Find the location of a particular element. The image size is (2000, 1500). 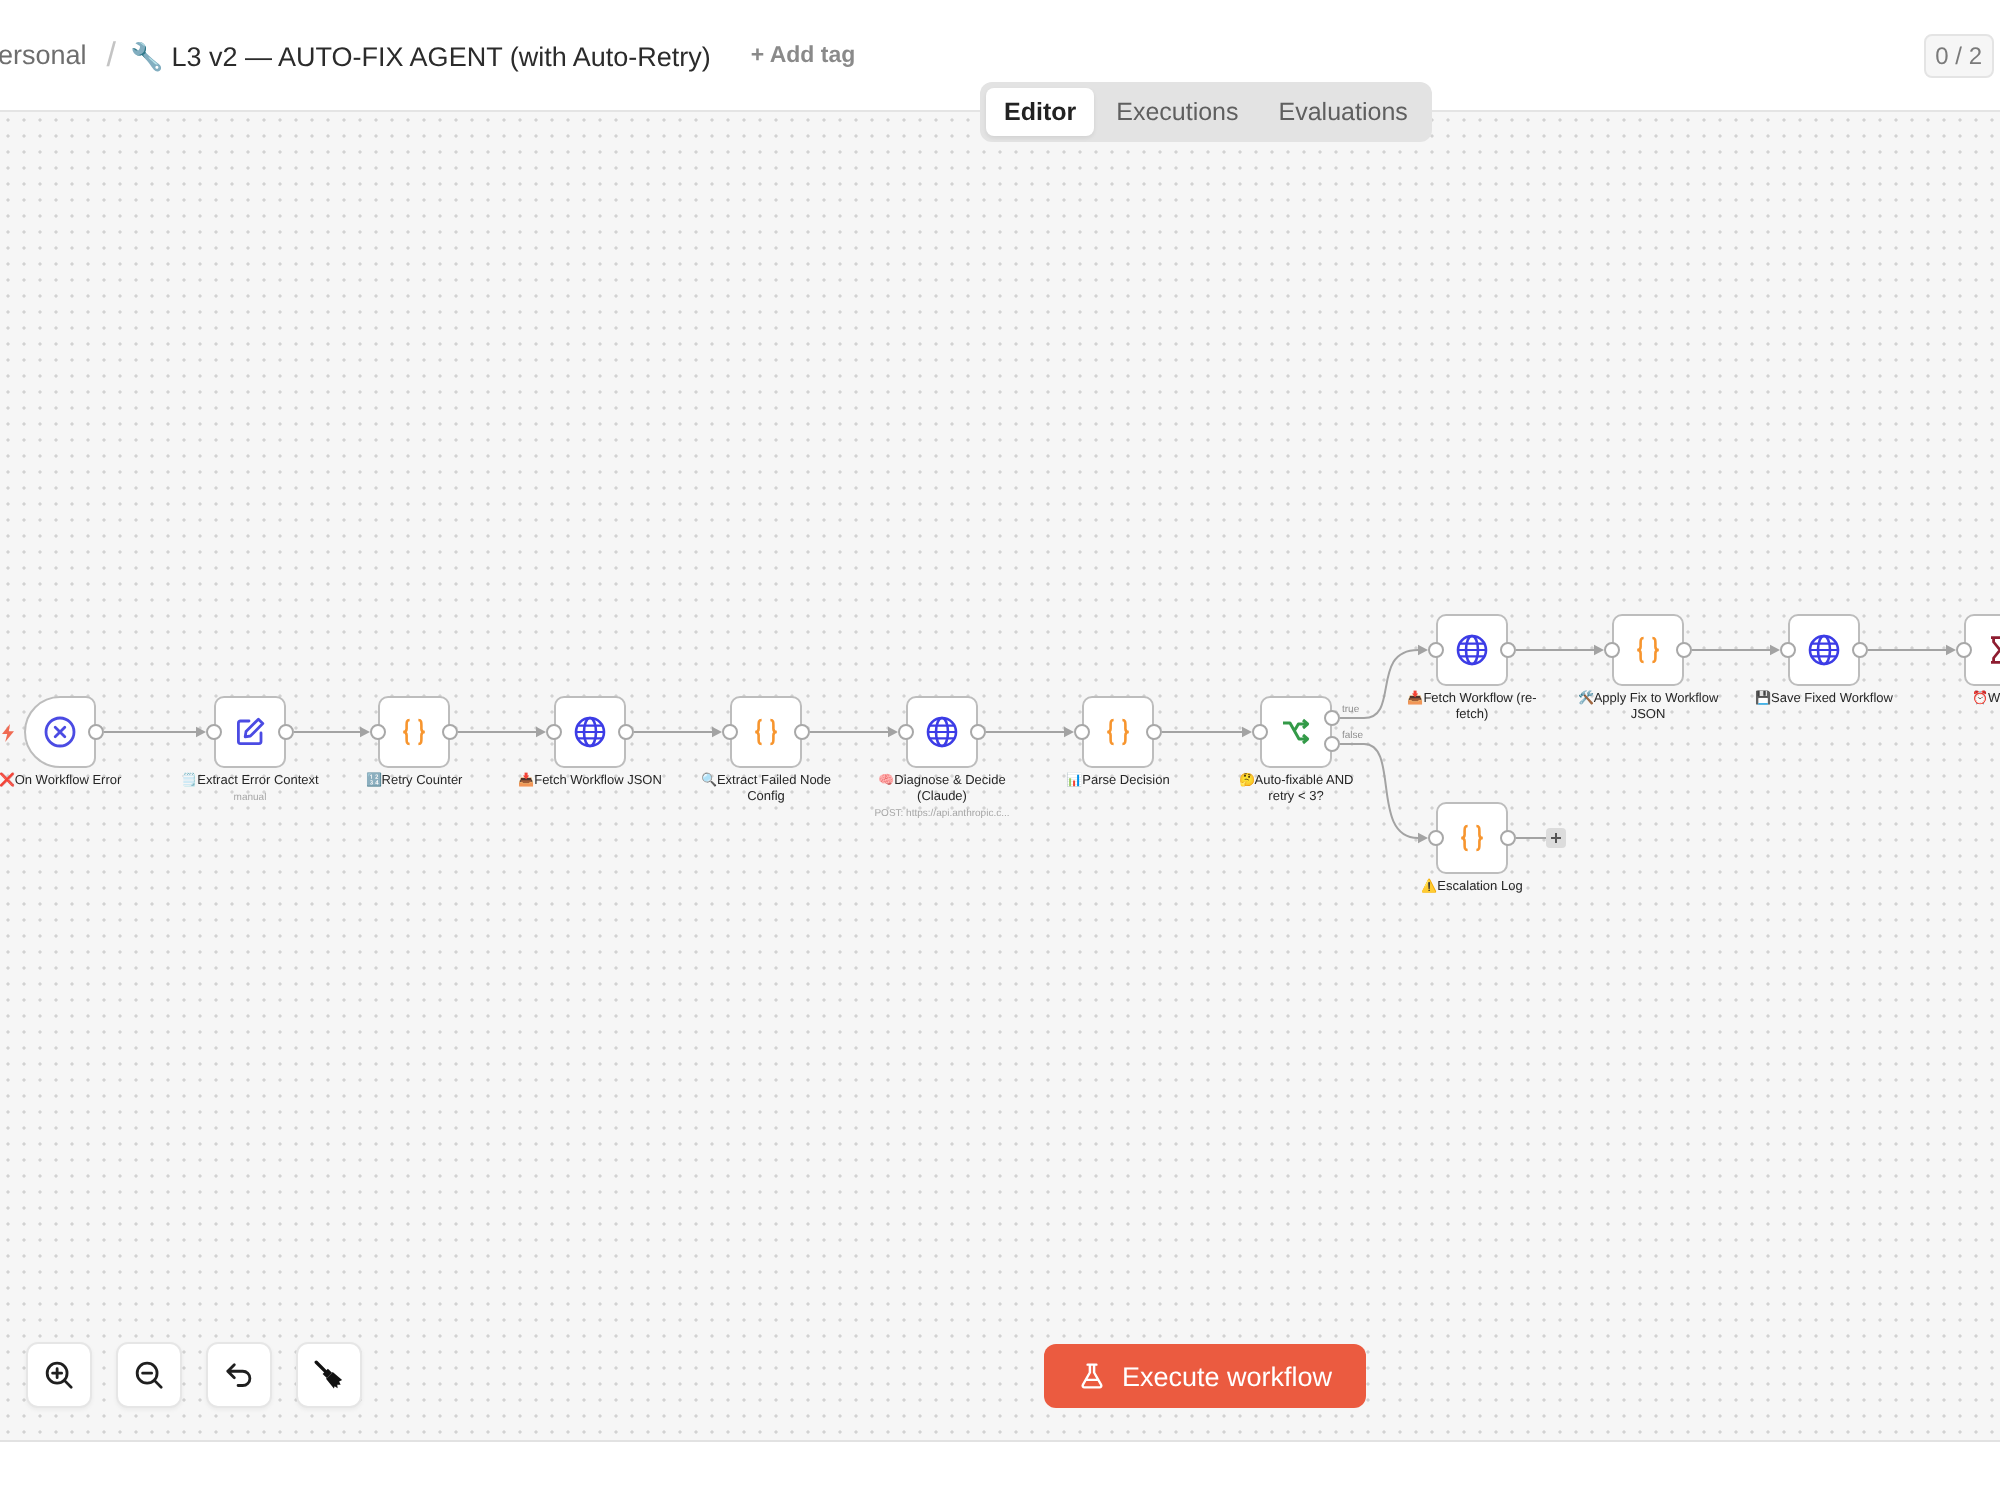

pencil-square-icon is located at coordinates (250, 732).